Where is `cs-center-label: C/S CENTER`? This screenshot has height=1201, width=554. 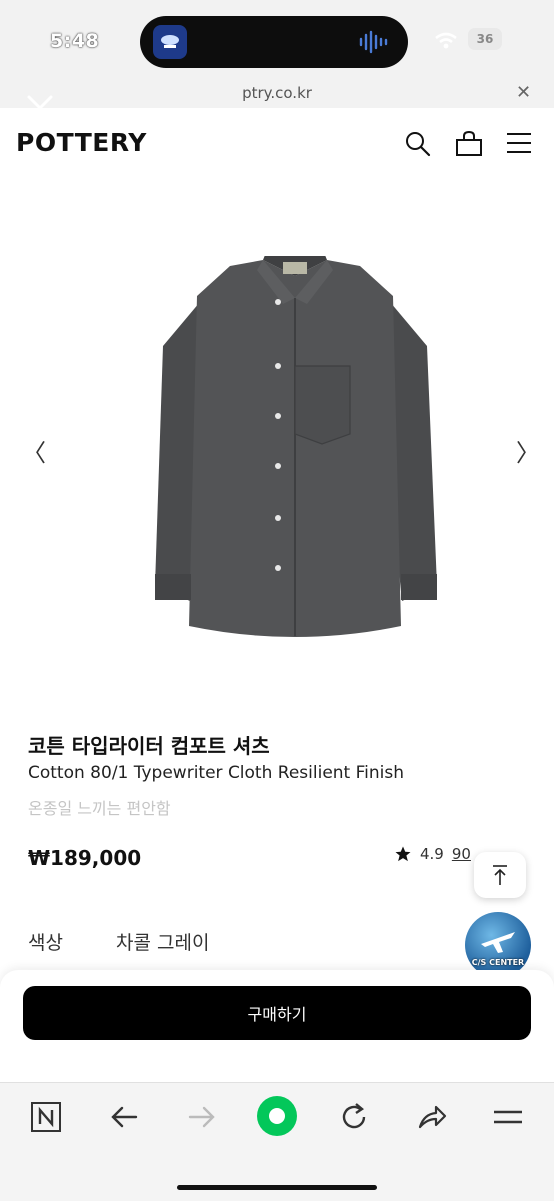
cs-center-label: C/S CENTER is located at coordinates (498, 962).